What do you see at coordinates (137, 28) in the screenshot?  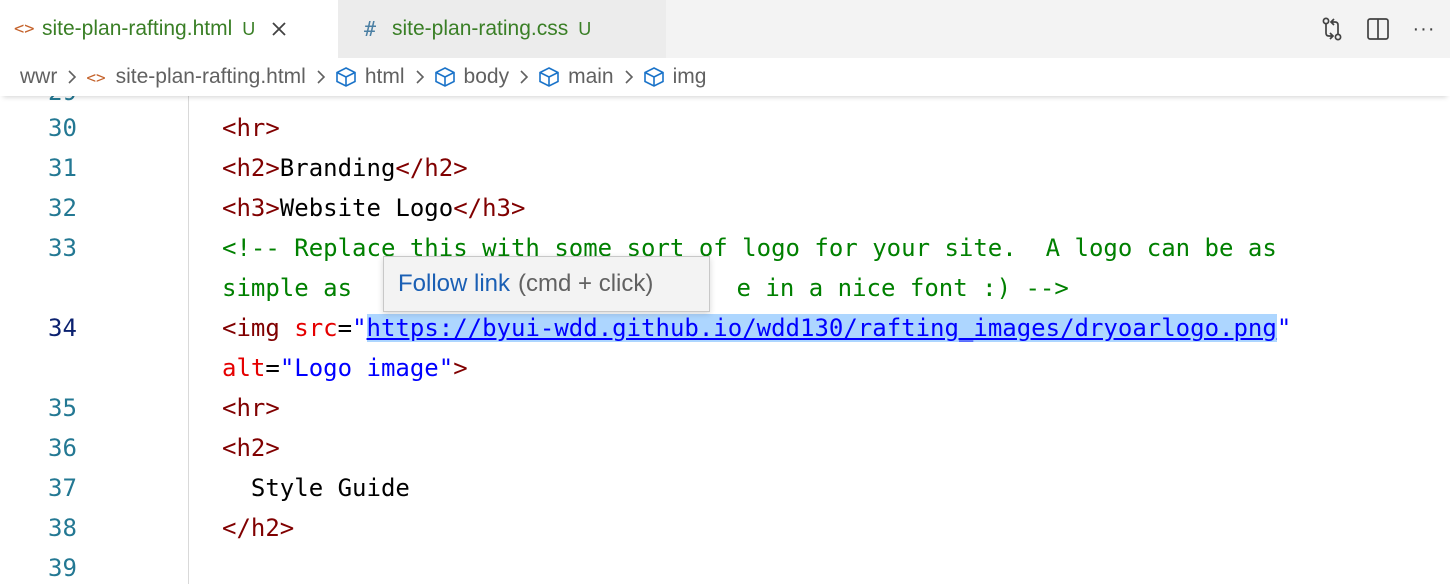 I see `tab-label: site-plan-rafting.html` at bounding box center [137, 28].